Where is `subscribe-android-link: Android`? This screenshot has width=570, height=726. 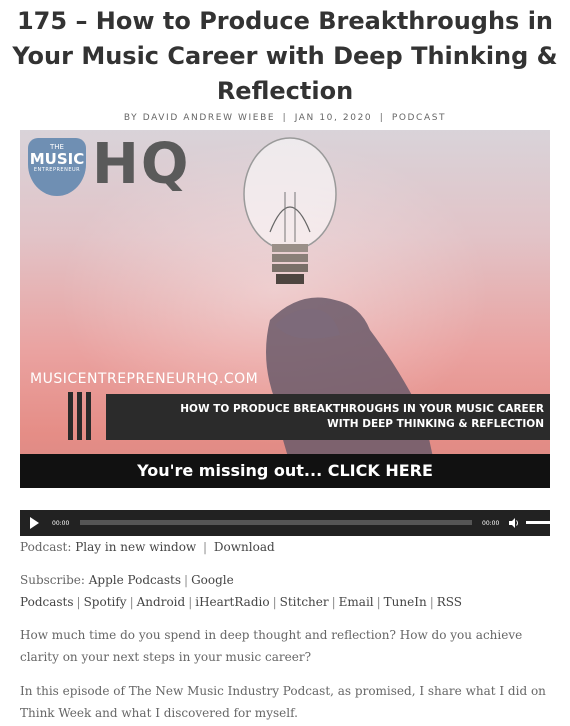 subscribe-android-link: Android is located at coordinates (161, 602).